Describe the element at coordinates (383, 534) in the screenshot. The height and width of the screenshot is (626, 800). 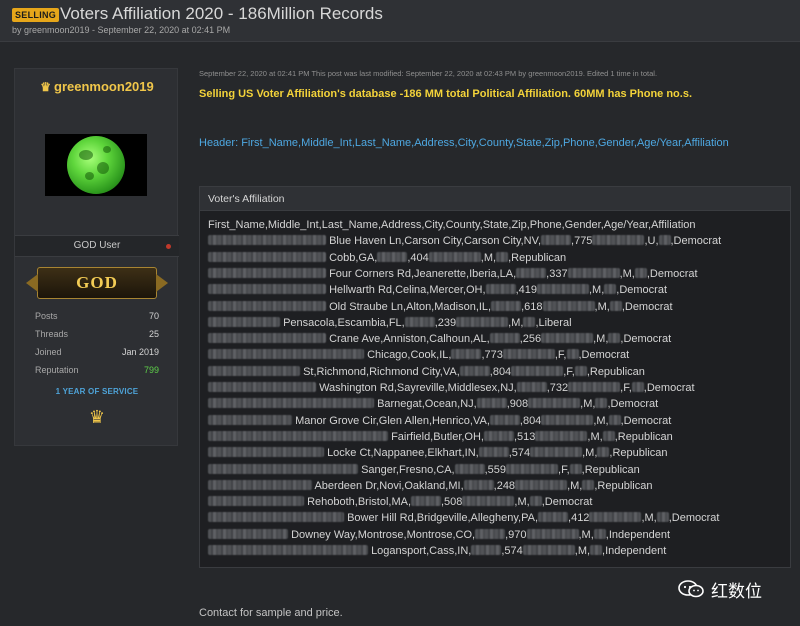
I see `record-text: Downey Way,Montrose,Montrose,CO,` at that location.